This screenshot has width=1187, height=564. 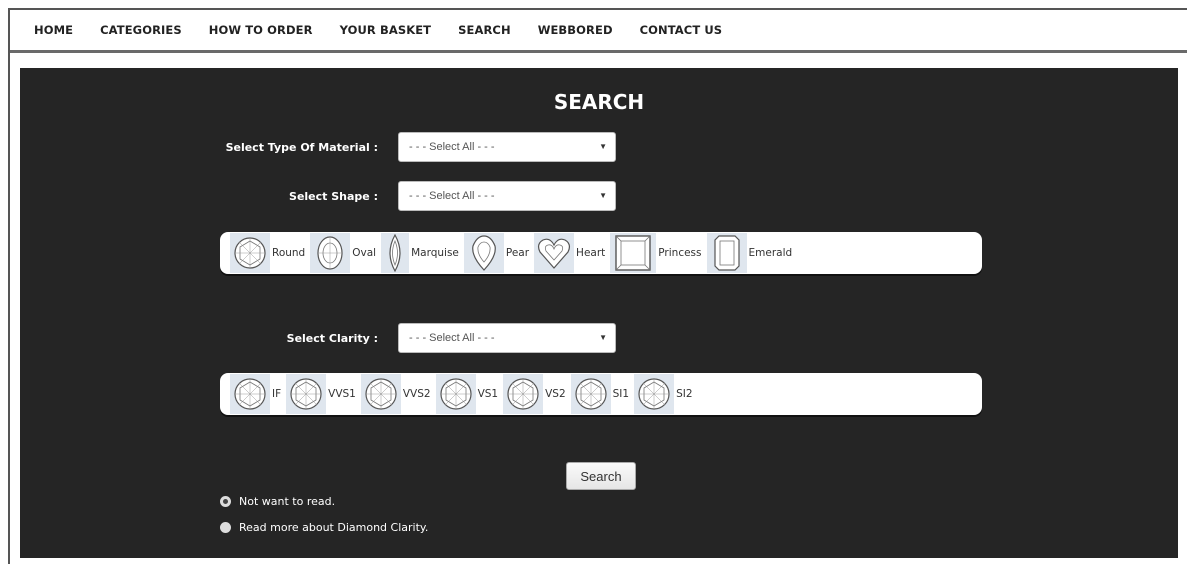 What do you see at coordinates (53, 30) in the screenshot?
I see `nav-home: HOME` at bounding box center [53, 30].